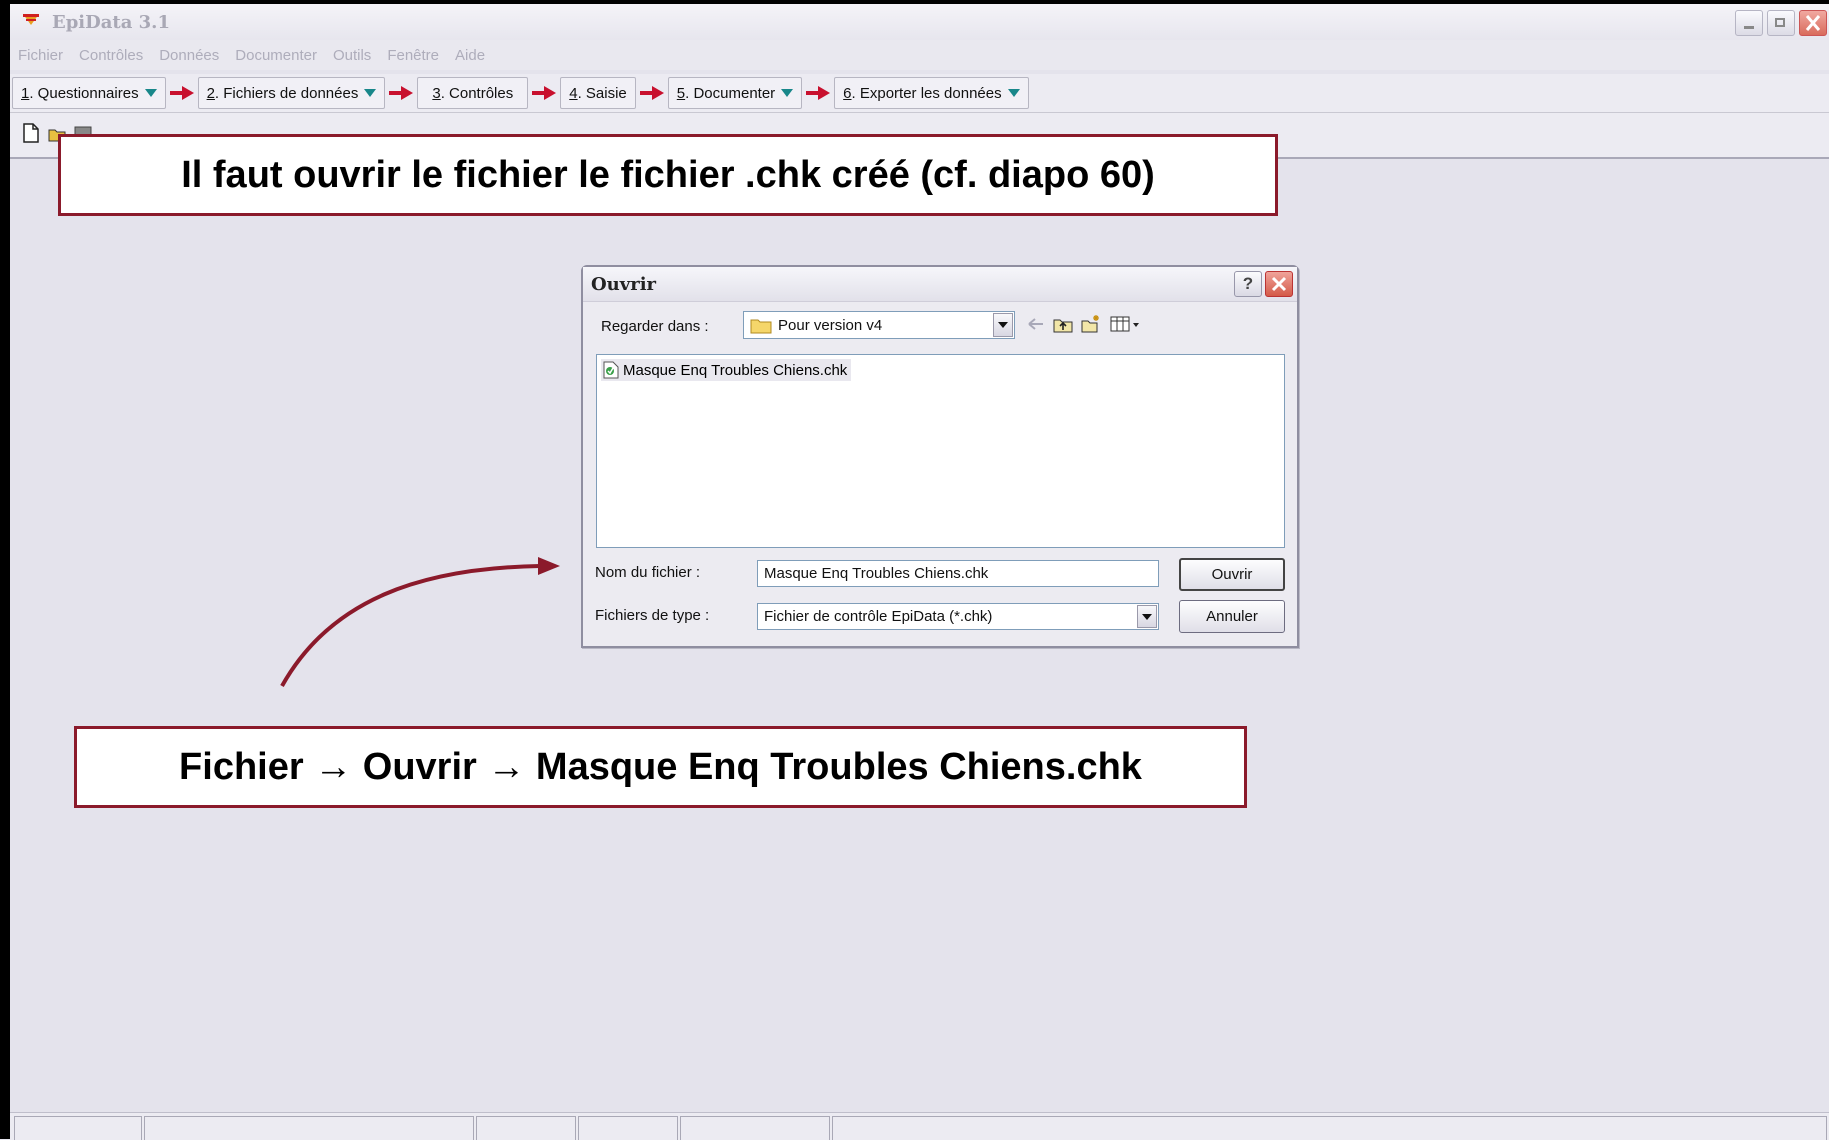 The image size is (1829, 1140). I want to click on open-button: Ouvrir, so click(1232, 574).